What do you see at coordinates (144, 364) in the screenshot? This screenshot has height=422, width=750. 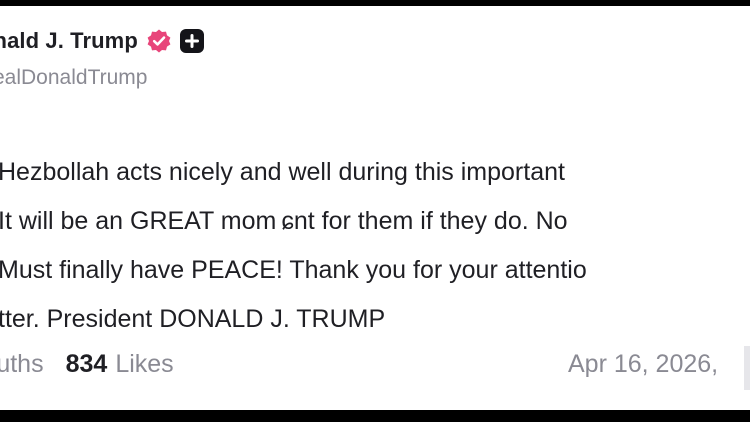 I see `likes-label: Likes` at bounding box center [144, 364].